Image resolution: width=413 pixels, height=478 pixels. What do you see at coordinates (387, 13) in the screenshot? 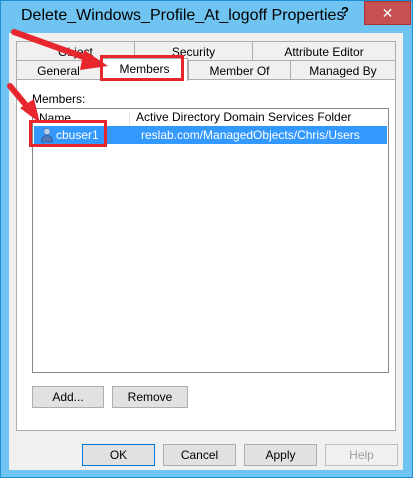
I see `close-button: ✕` at bounding box center [387, 13].